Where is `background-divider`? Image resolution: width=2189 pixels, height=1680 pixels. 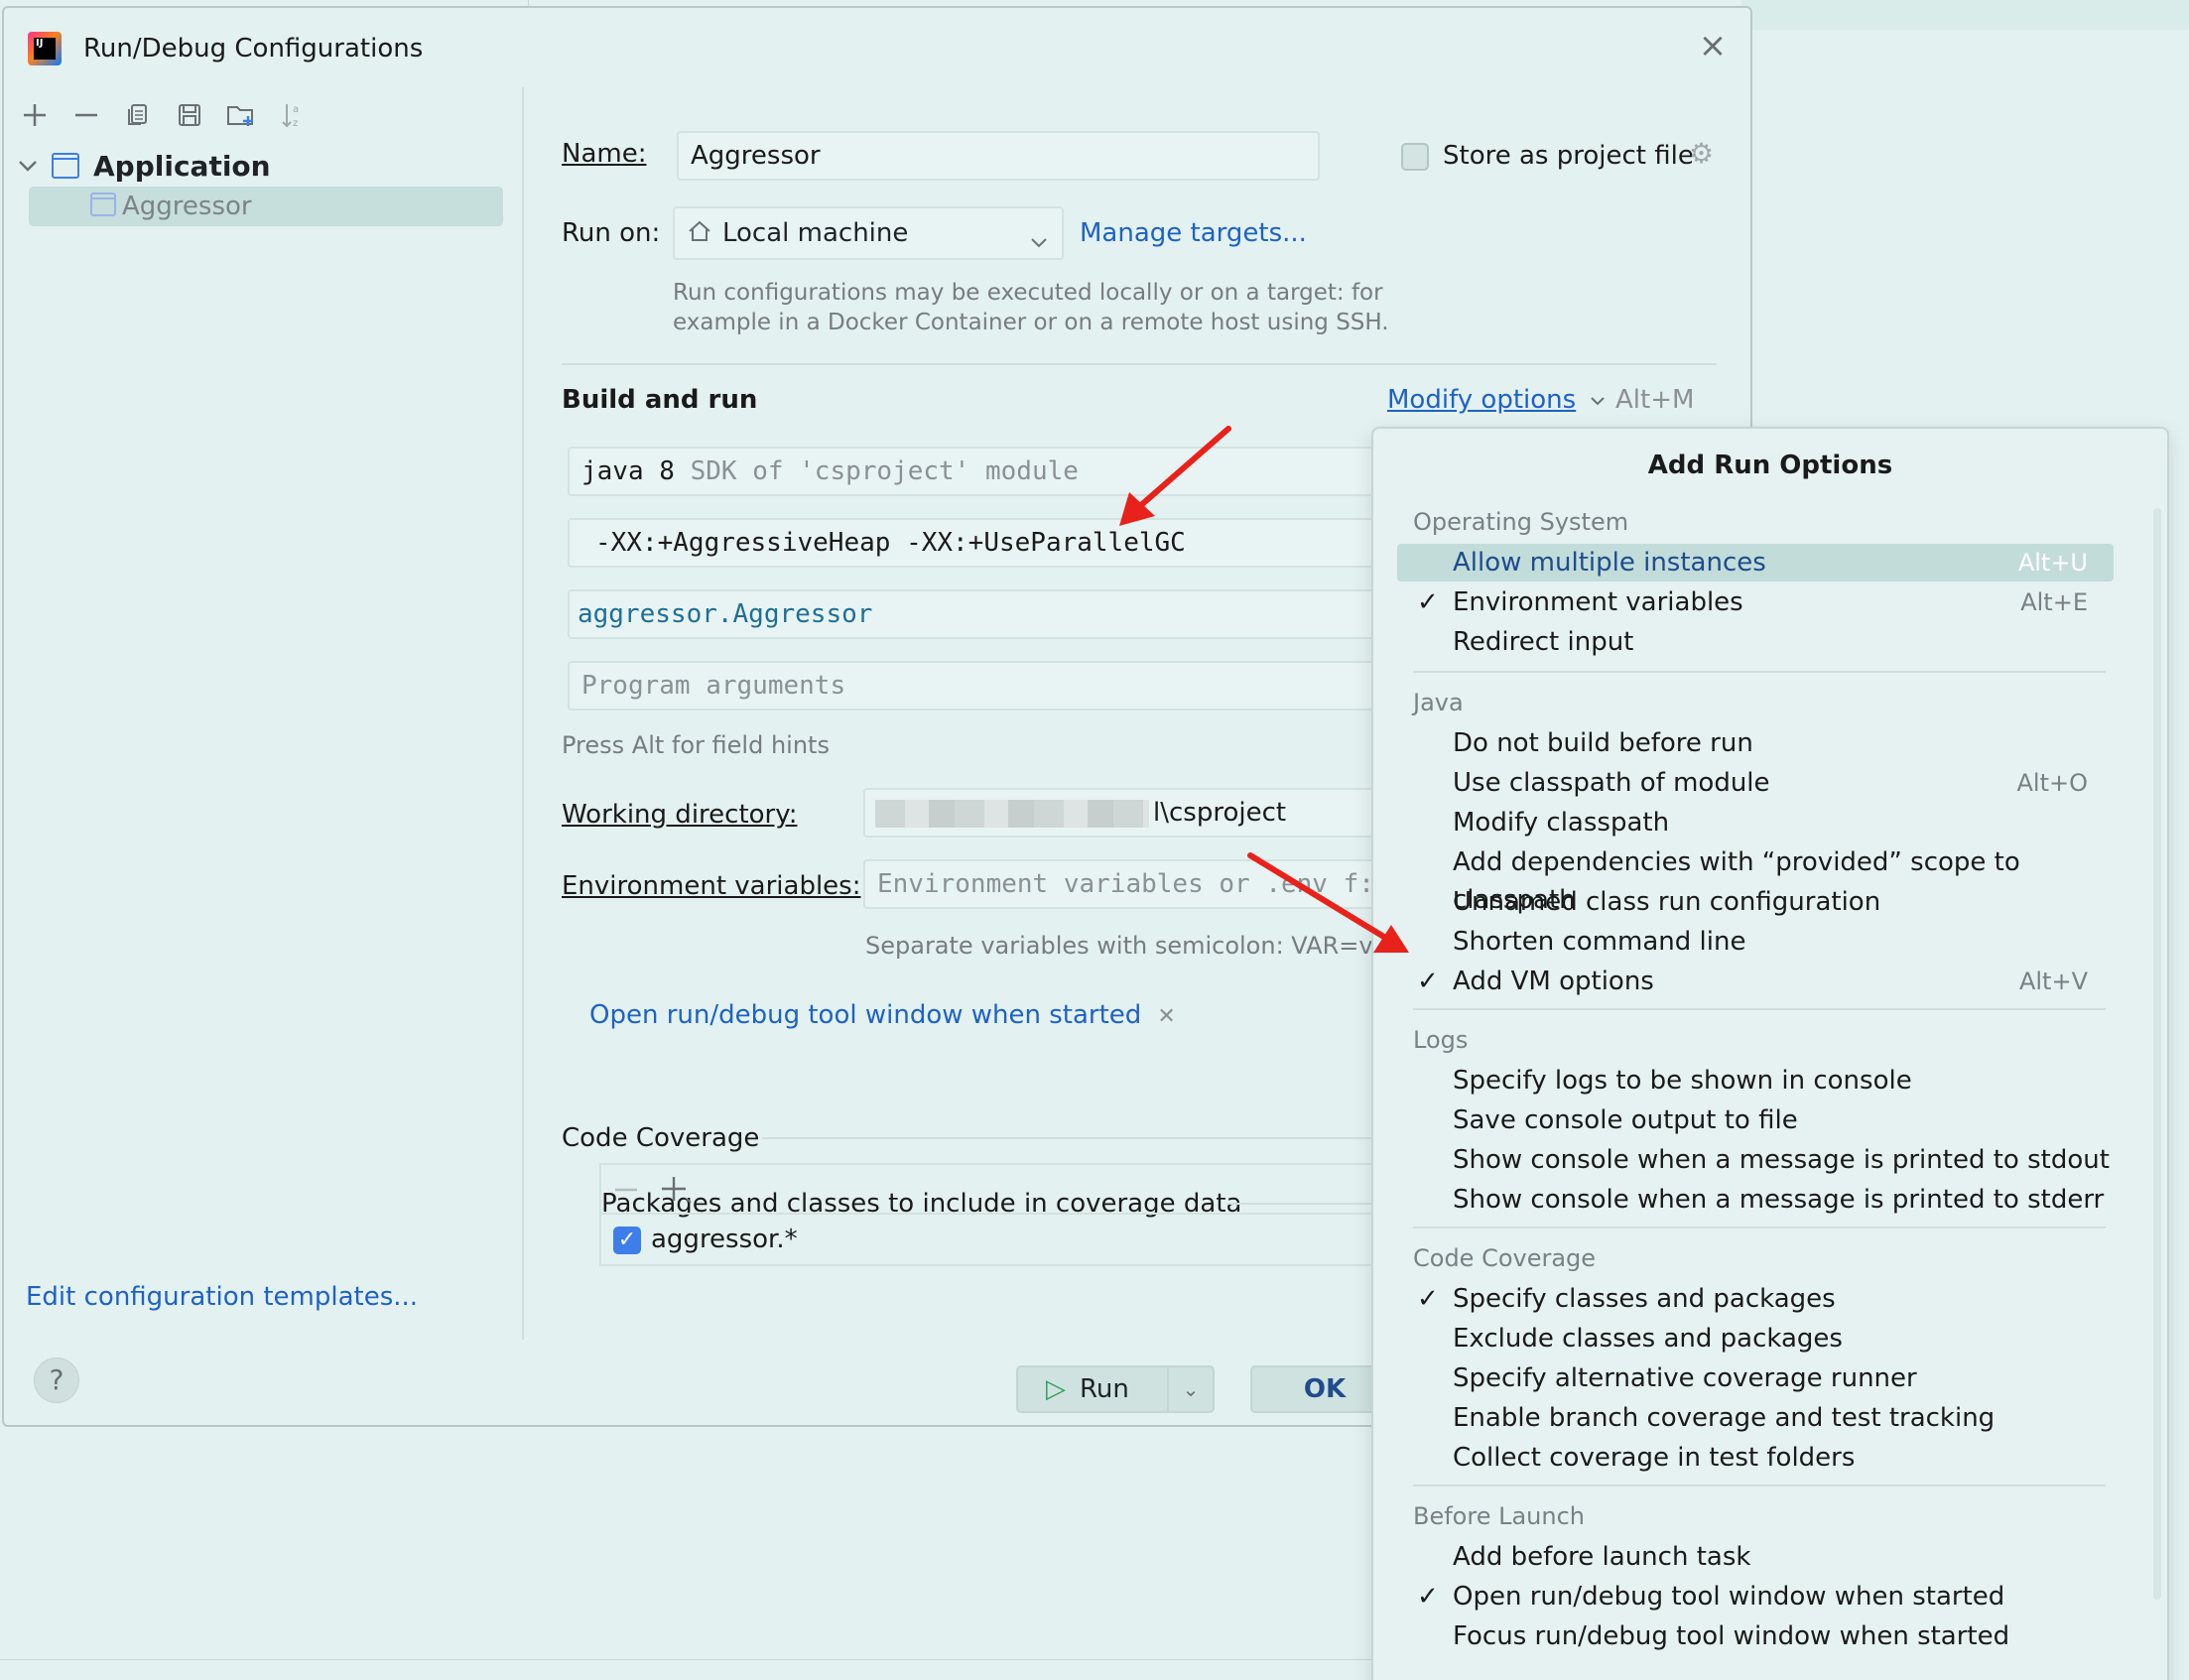 background-divider is located at coordinates (694, 1659).